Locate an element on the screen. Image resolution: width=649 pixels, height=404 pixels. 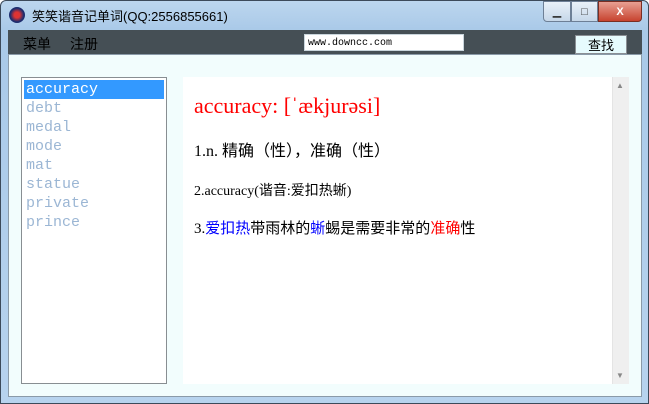
definition-line-2: 2.accuracy(谐音:爱扣热蜥) is located at coordinates (273, 191).